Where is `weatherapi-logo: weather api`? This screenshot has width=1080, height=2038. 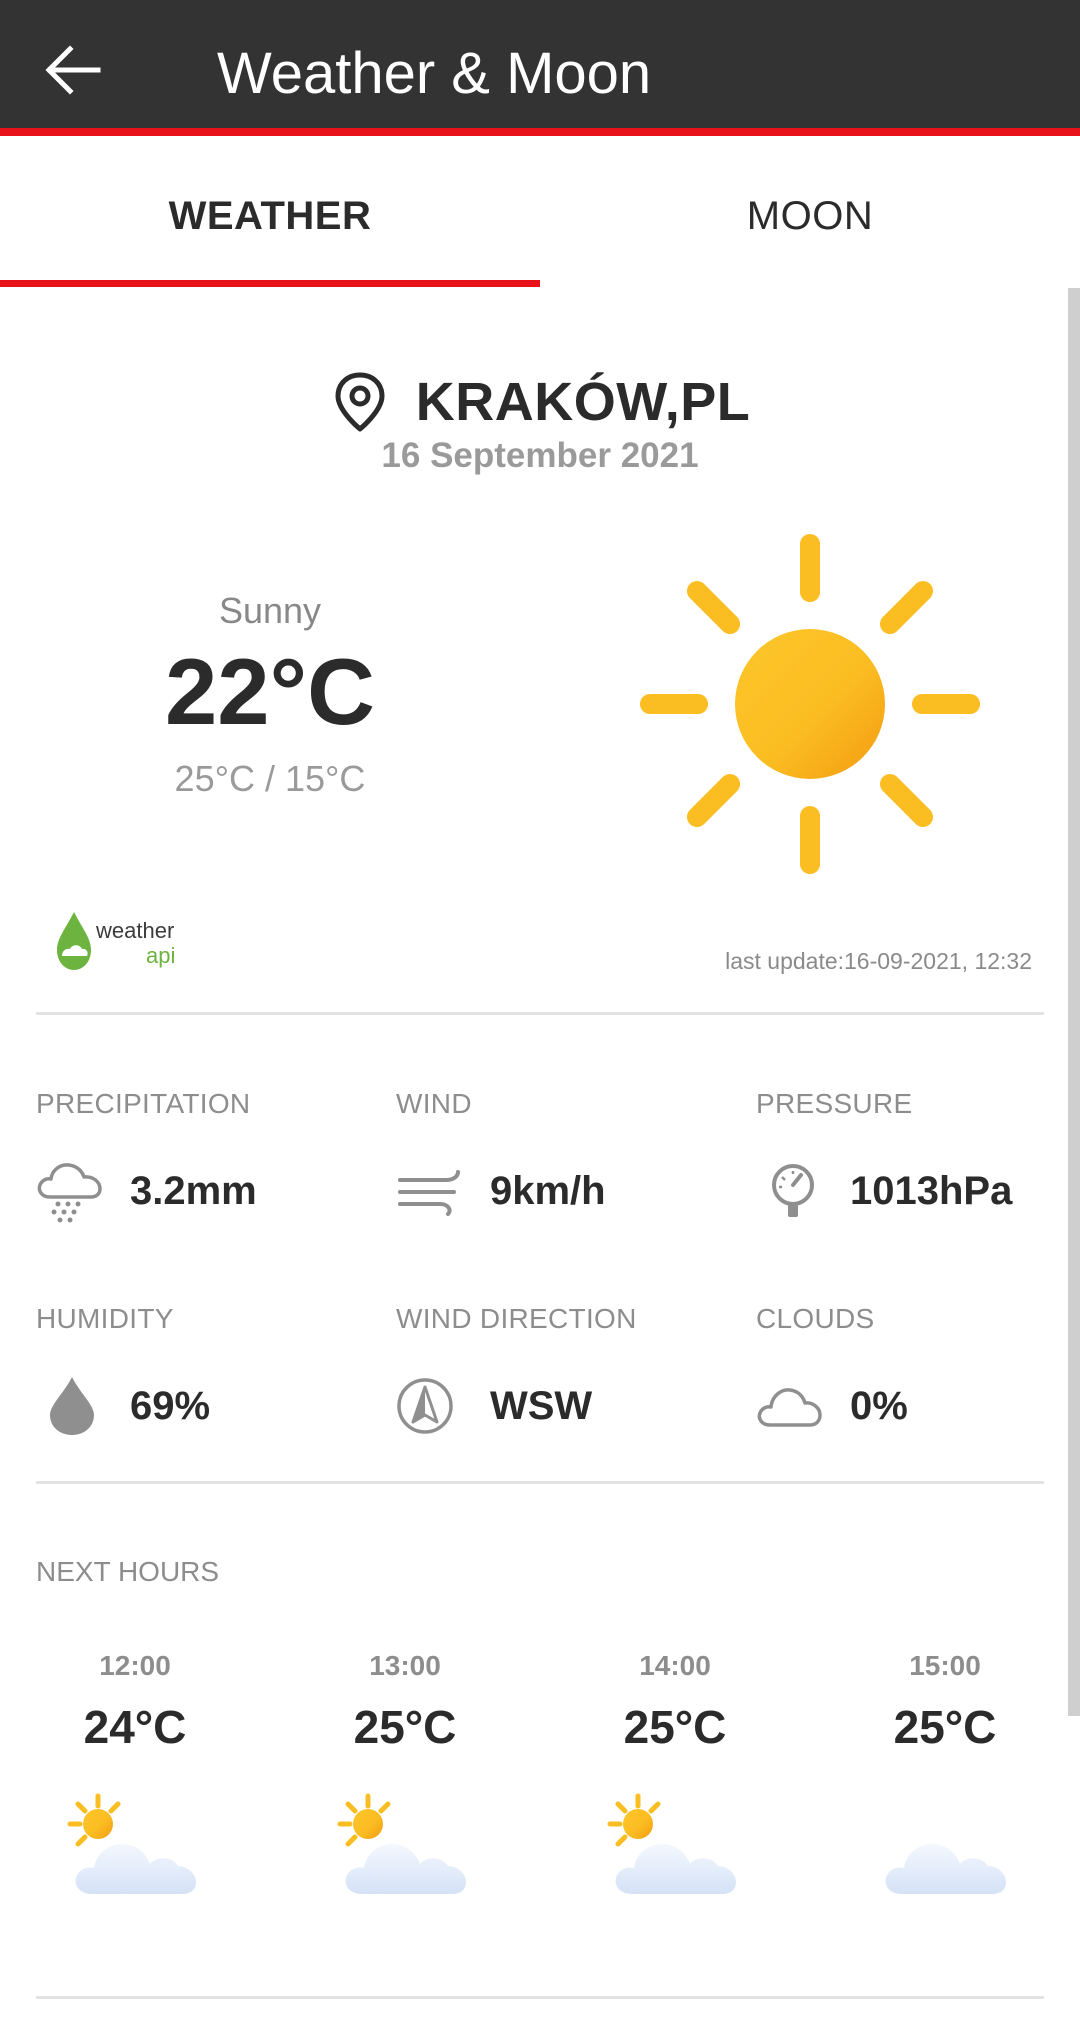 weatherapi-logo: weather api is located at coordinates (116, 941).